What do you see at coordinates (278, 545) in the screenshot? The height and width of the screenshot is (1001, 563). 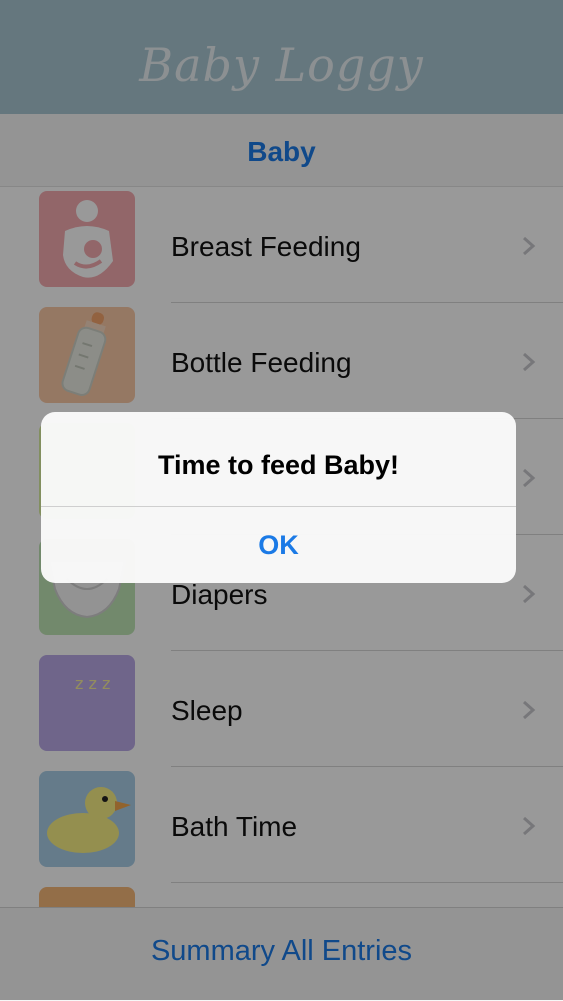 I see `alert-ok-button: OK` at bounding box center [278, 545].